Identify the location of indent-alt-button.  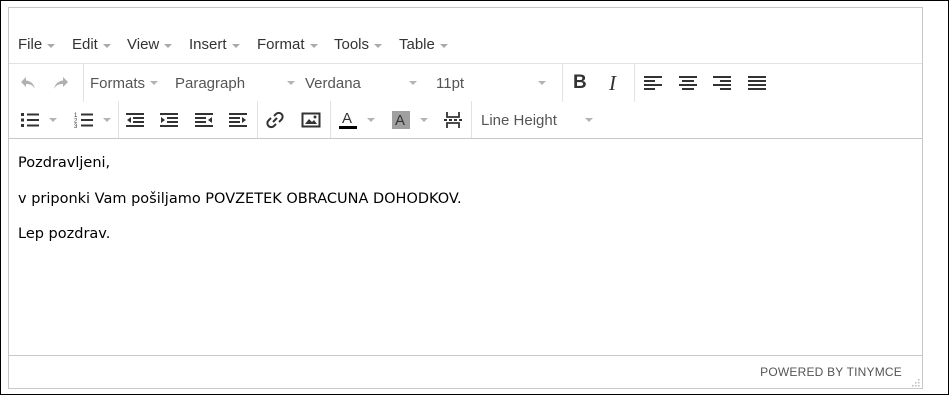
(238, 120).